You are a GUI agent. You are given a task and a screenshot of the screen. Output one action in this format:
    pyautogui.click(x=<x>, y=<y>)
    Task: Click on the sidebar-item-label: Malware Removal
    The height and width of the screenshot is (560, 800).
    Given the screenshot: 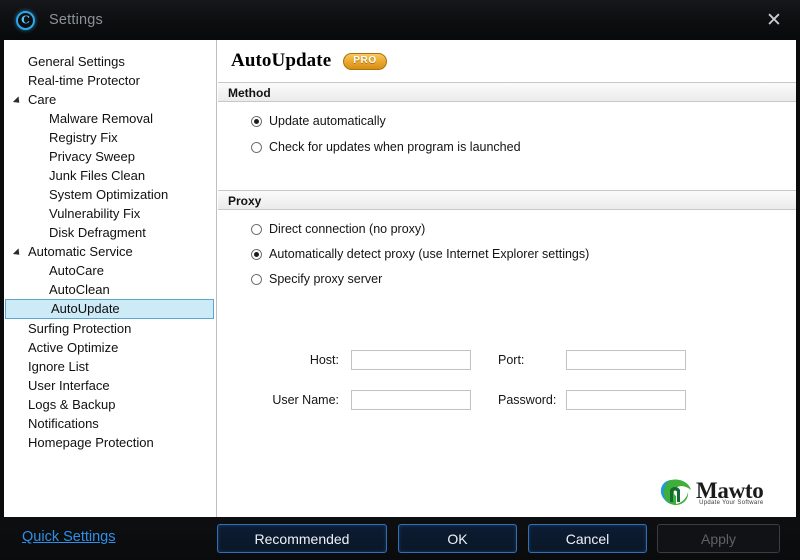 What is the action you would take?
    pyautogui.click(x=101, y=118)
    